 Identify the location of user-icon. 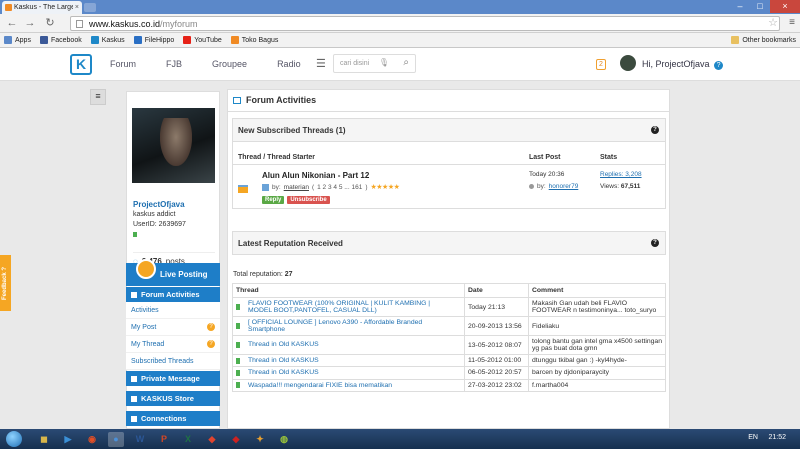
(531, 186).